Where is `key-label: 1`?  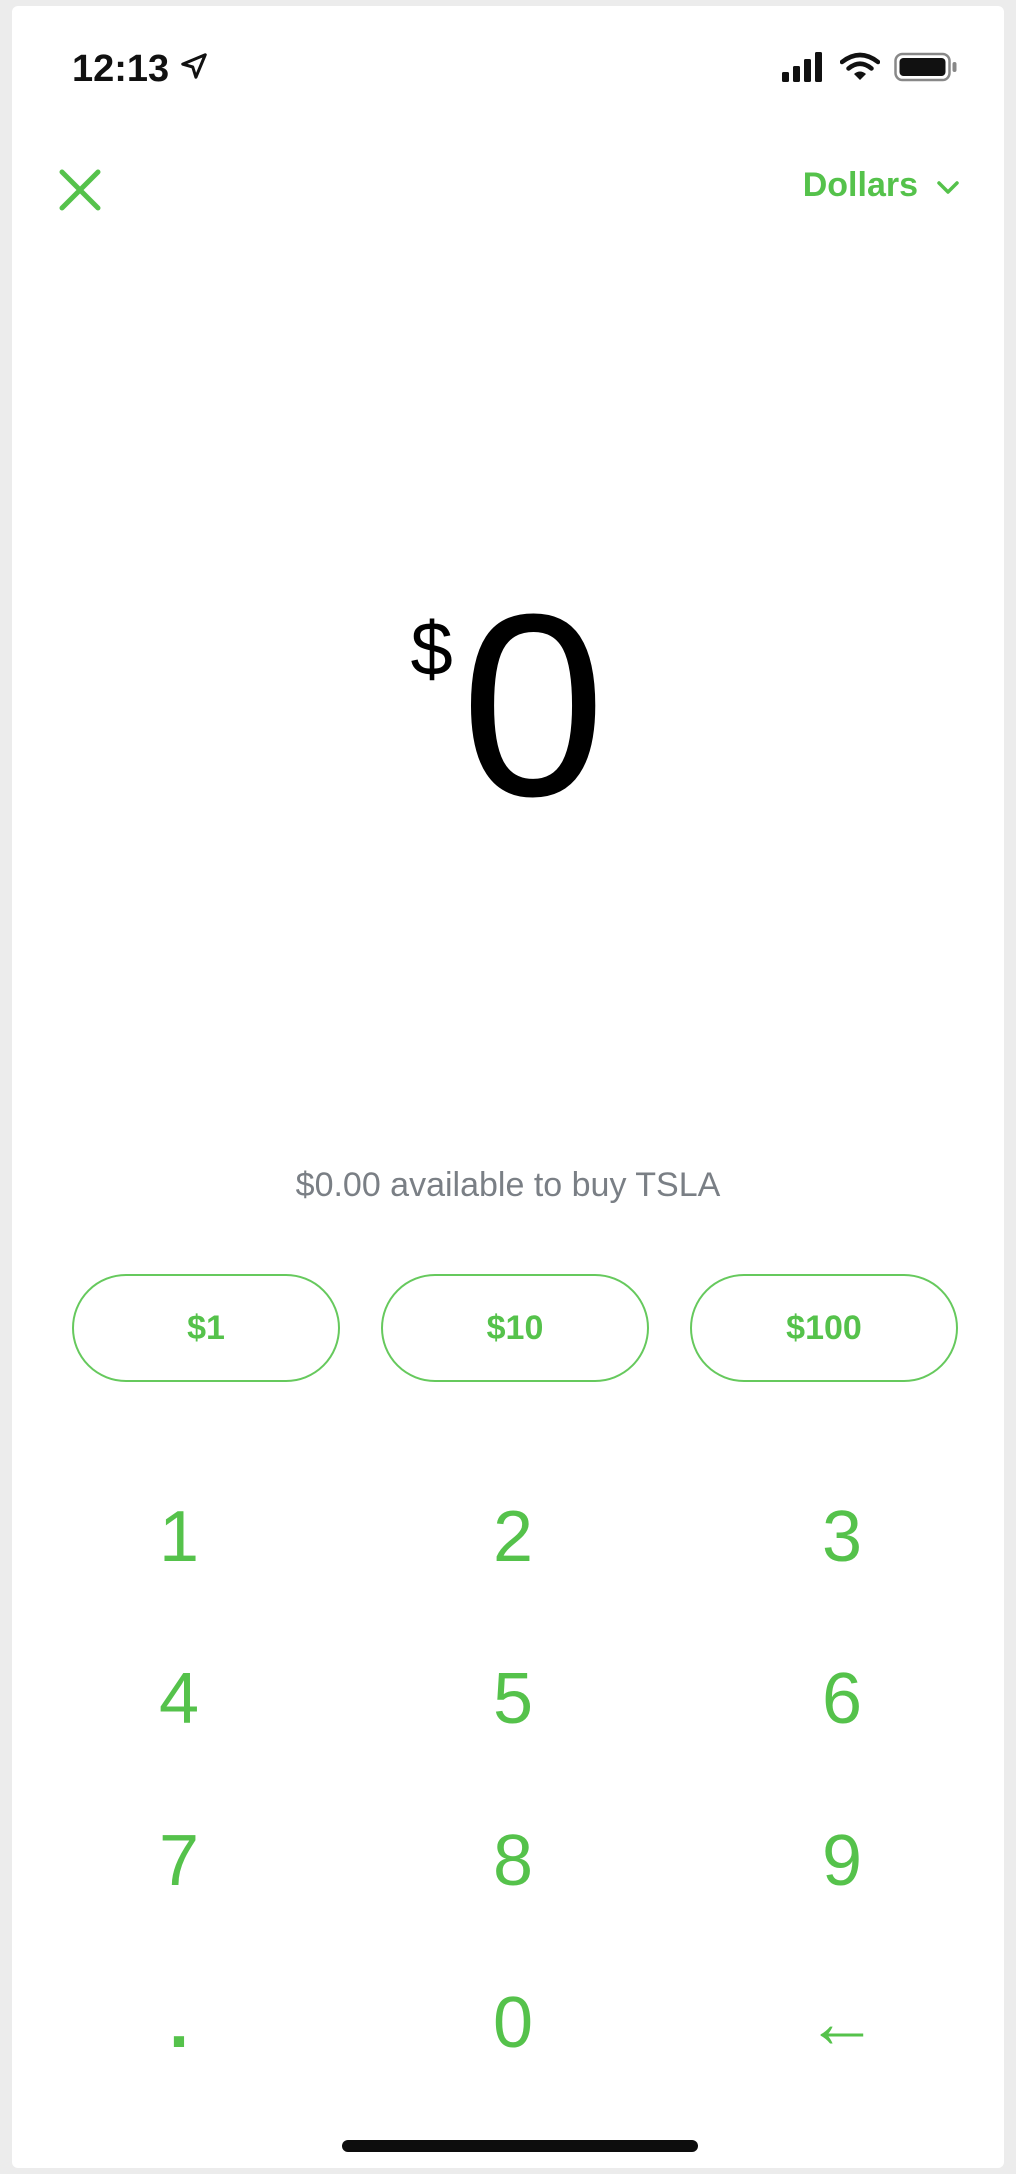 key-label: 1 is located at coordinates (179, 1537).